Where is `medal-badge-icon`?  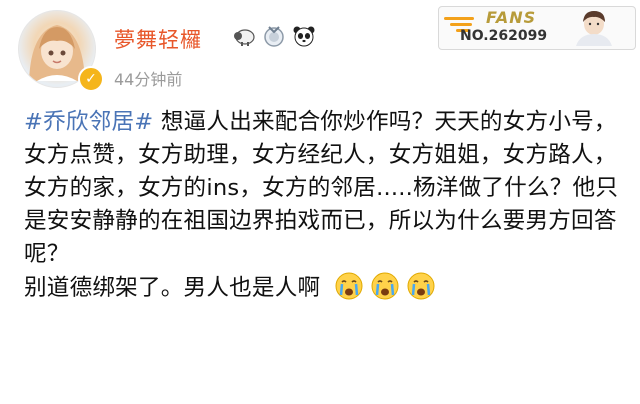
medal-badge-icon is located at coordinates (274, 36).